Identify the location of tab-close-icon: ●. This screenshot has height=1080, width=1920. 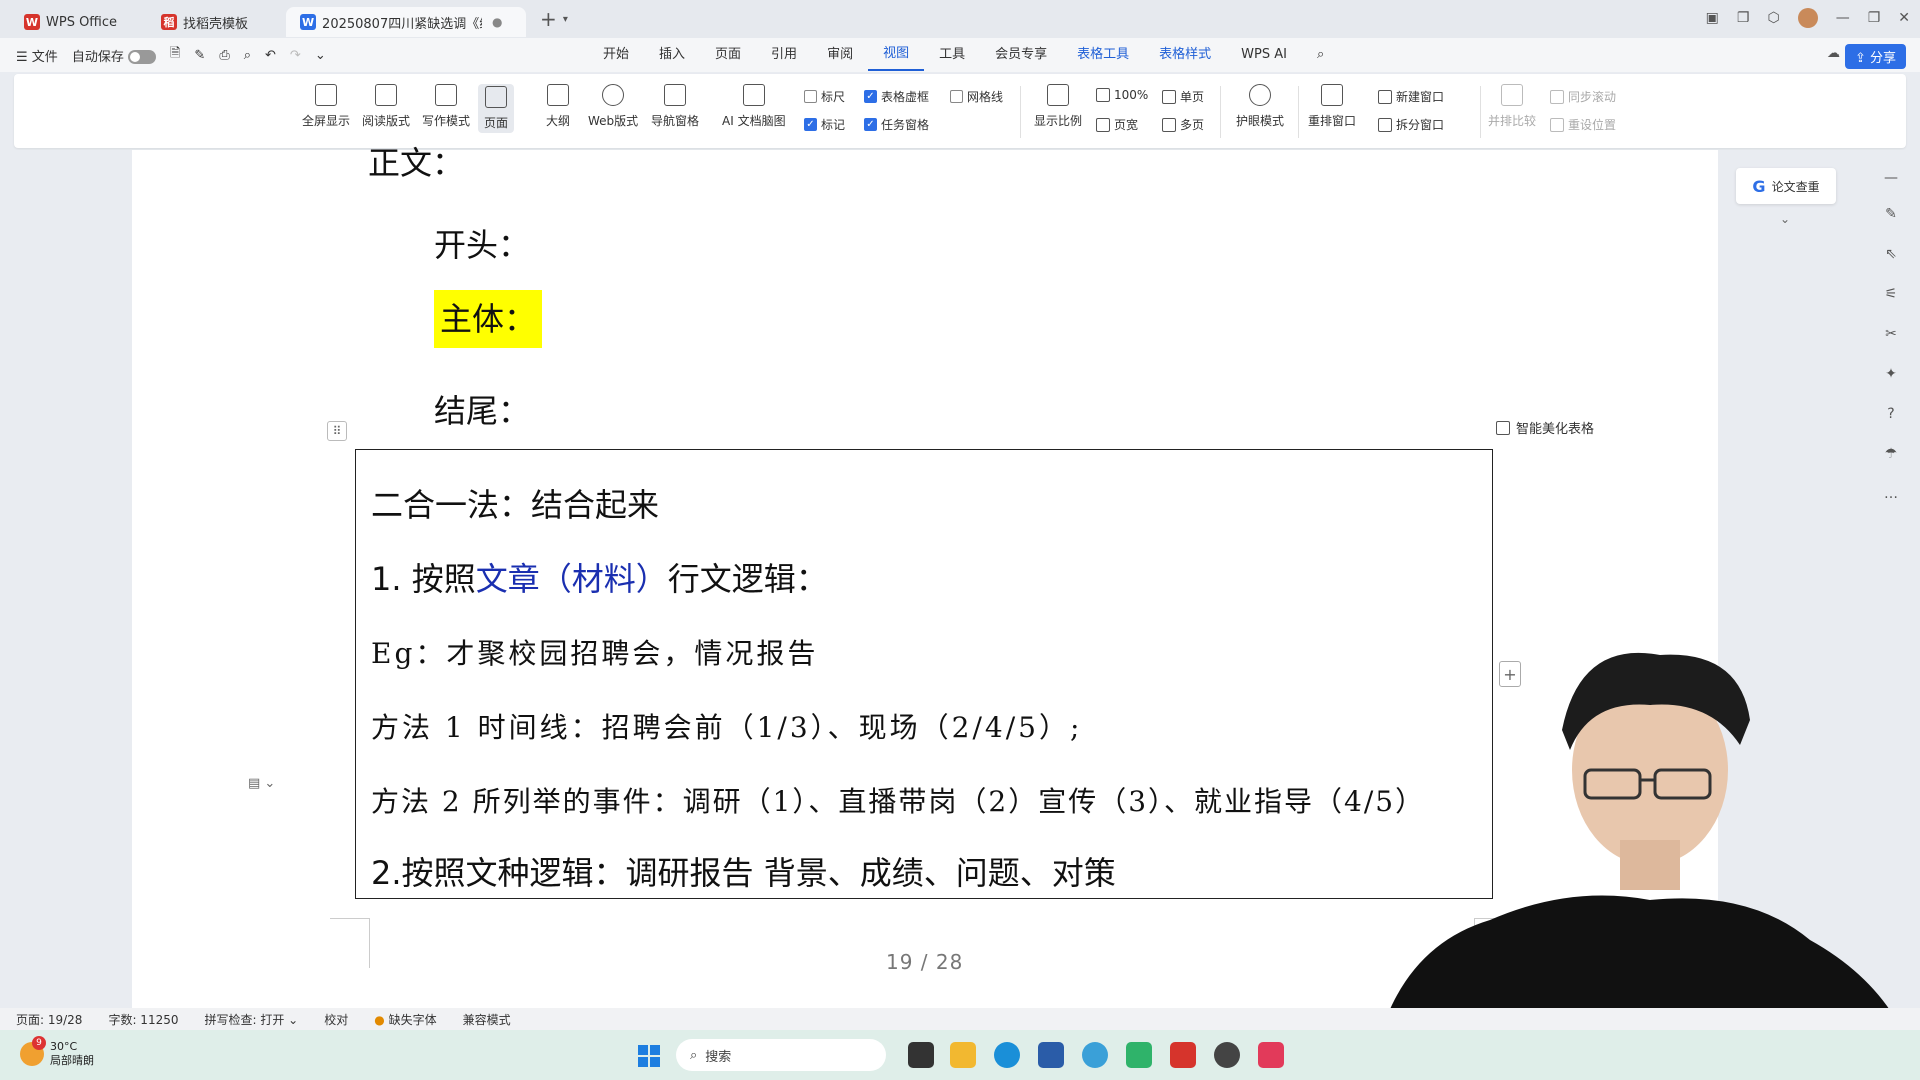
(497, 22).